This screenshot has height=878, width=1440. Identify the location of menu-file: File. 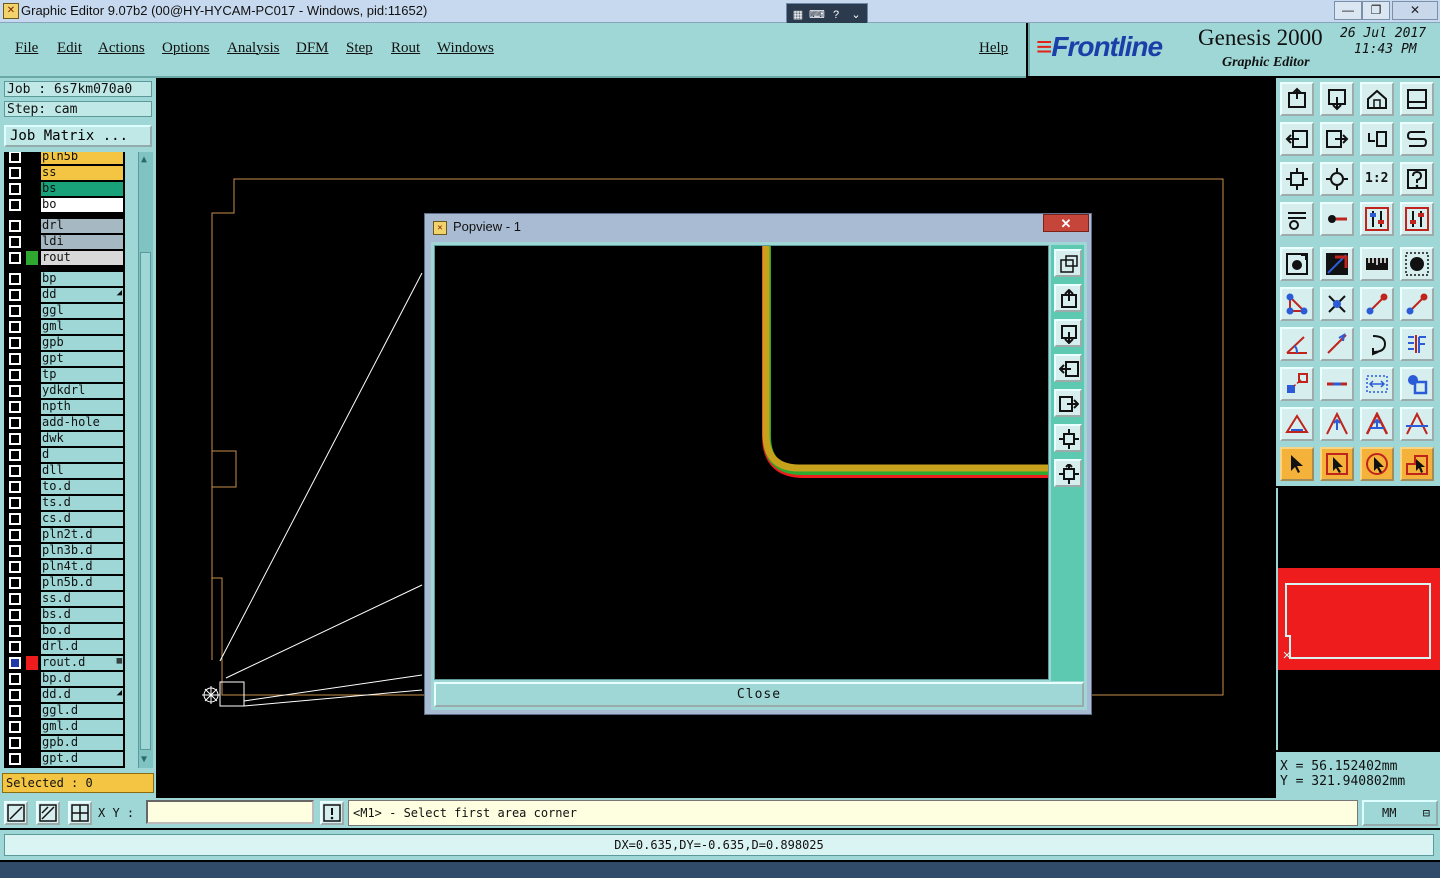
(26, 48).